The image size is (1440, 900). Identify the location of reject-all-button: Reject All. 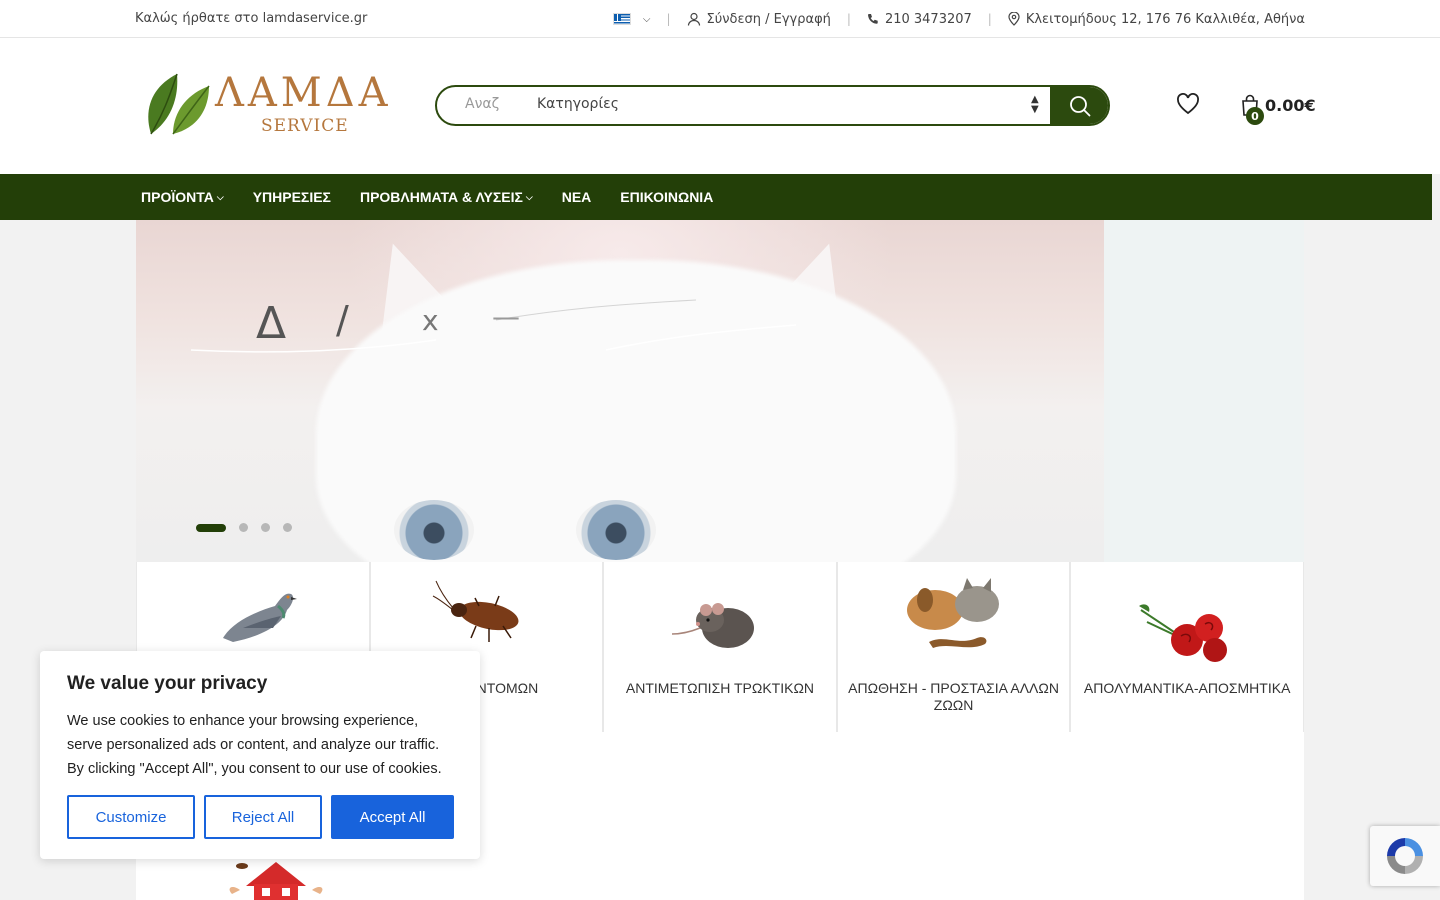
(263, 817).